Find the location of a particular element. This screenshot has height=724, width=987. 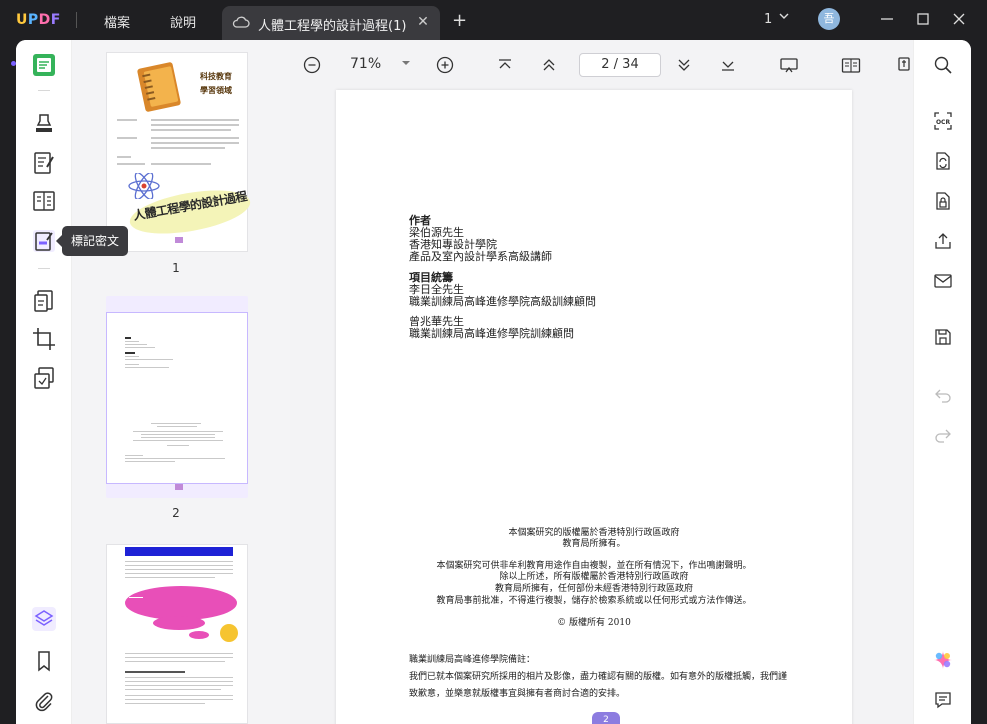

highlighter-icon is located at coordinates (44, 123).